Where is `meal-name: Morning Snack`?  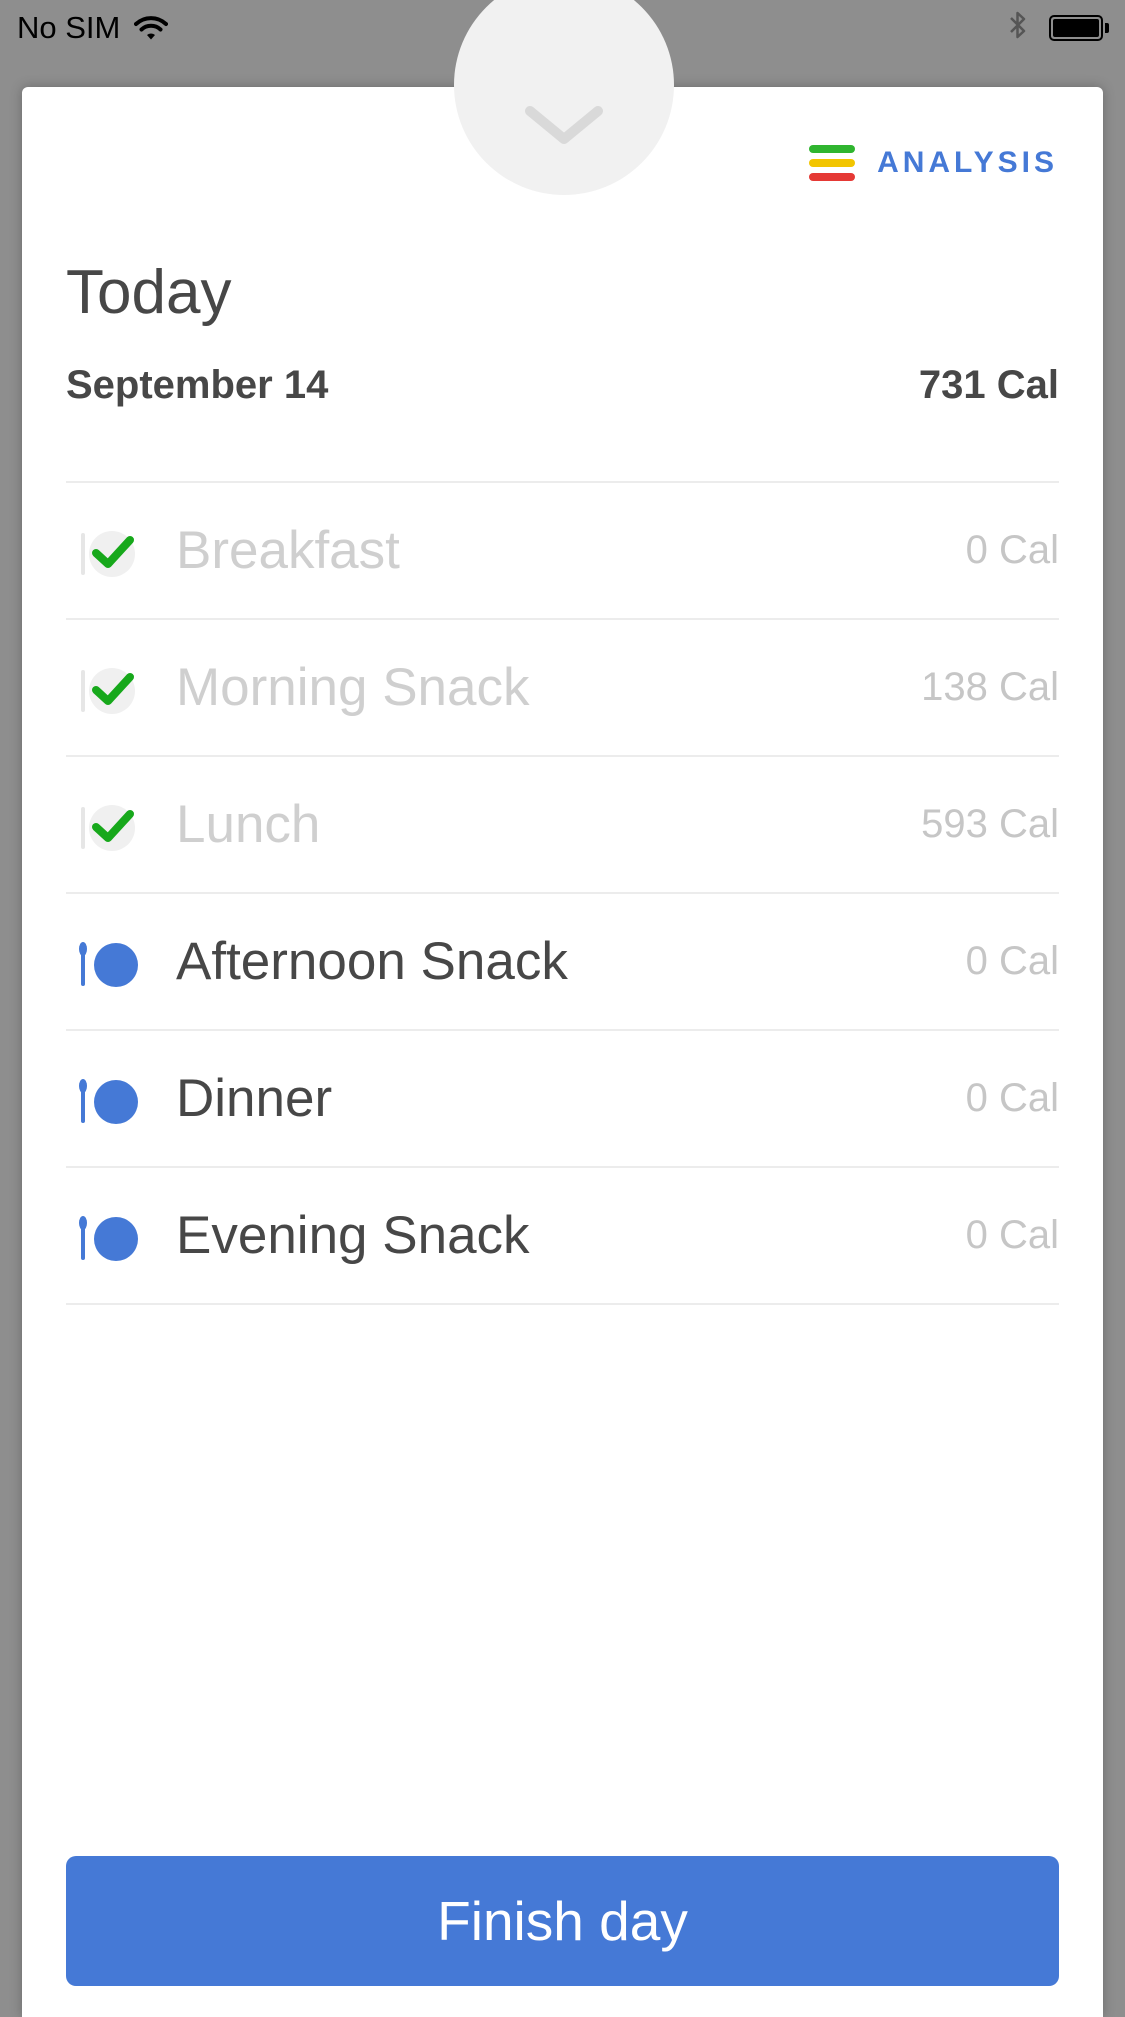
meal-name: Morning Snack is located at coordinates (353, 687).